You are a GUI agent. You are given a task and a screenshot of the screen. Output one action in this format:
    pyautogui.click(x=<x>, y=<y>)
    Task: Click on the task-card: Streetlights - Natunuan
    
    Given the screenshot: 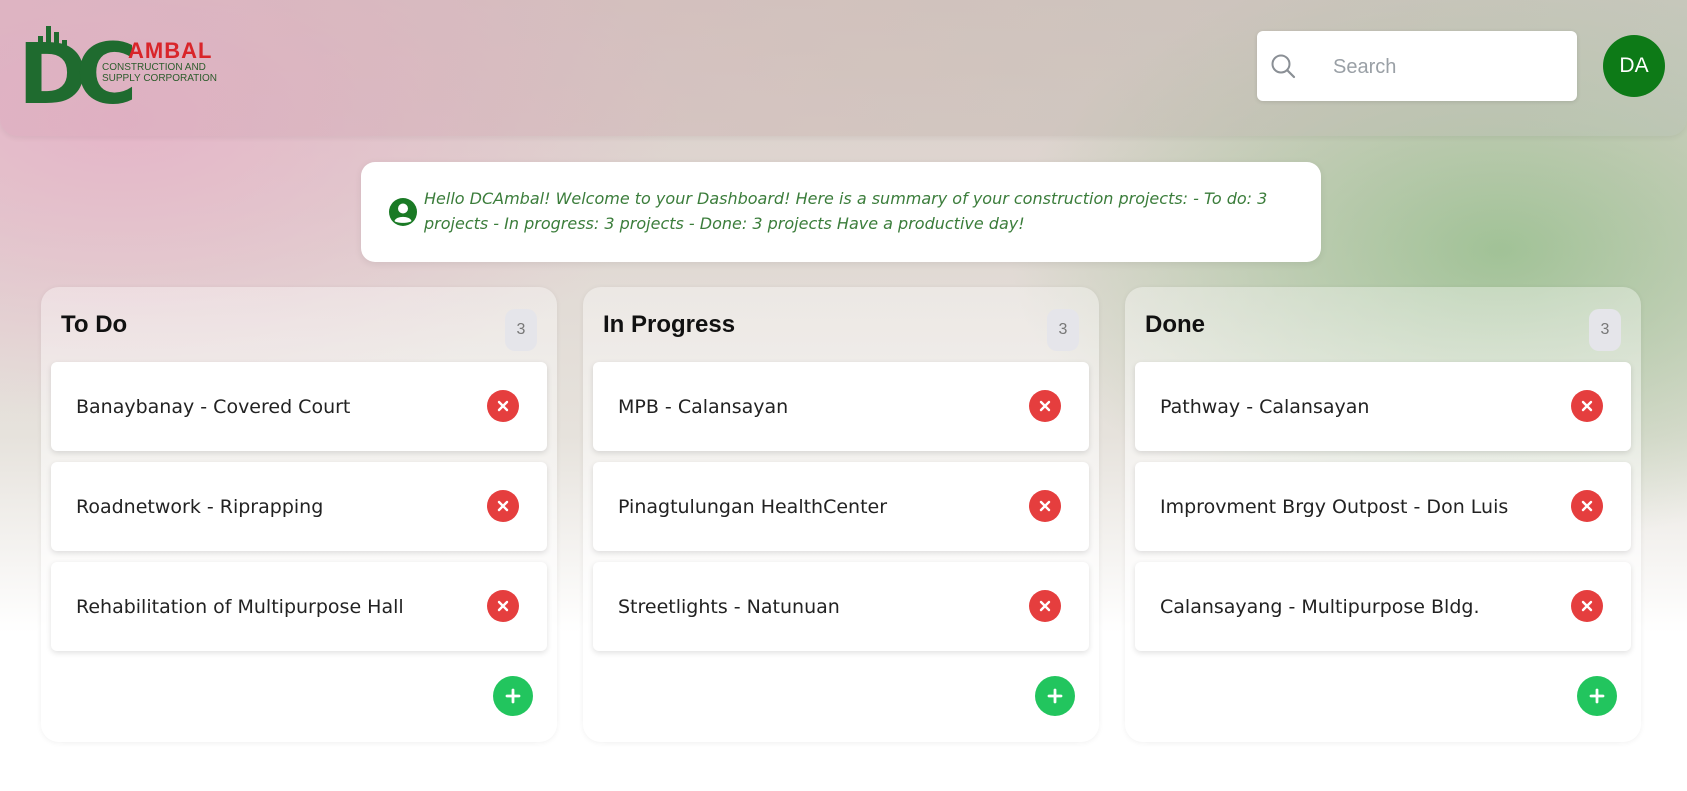 What is the action you would take?
    pyautogui.click(x=841, y=606)
    